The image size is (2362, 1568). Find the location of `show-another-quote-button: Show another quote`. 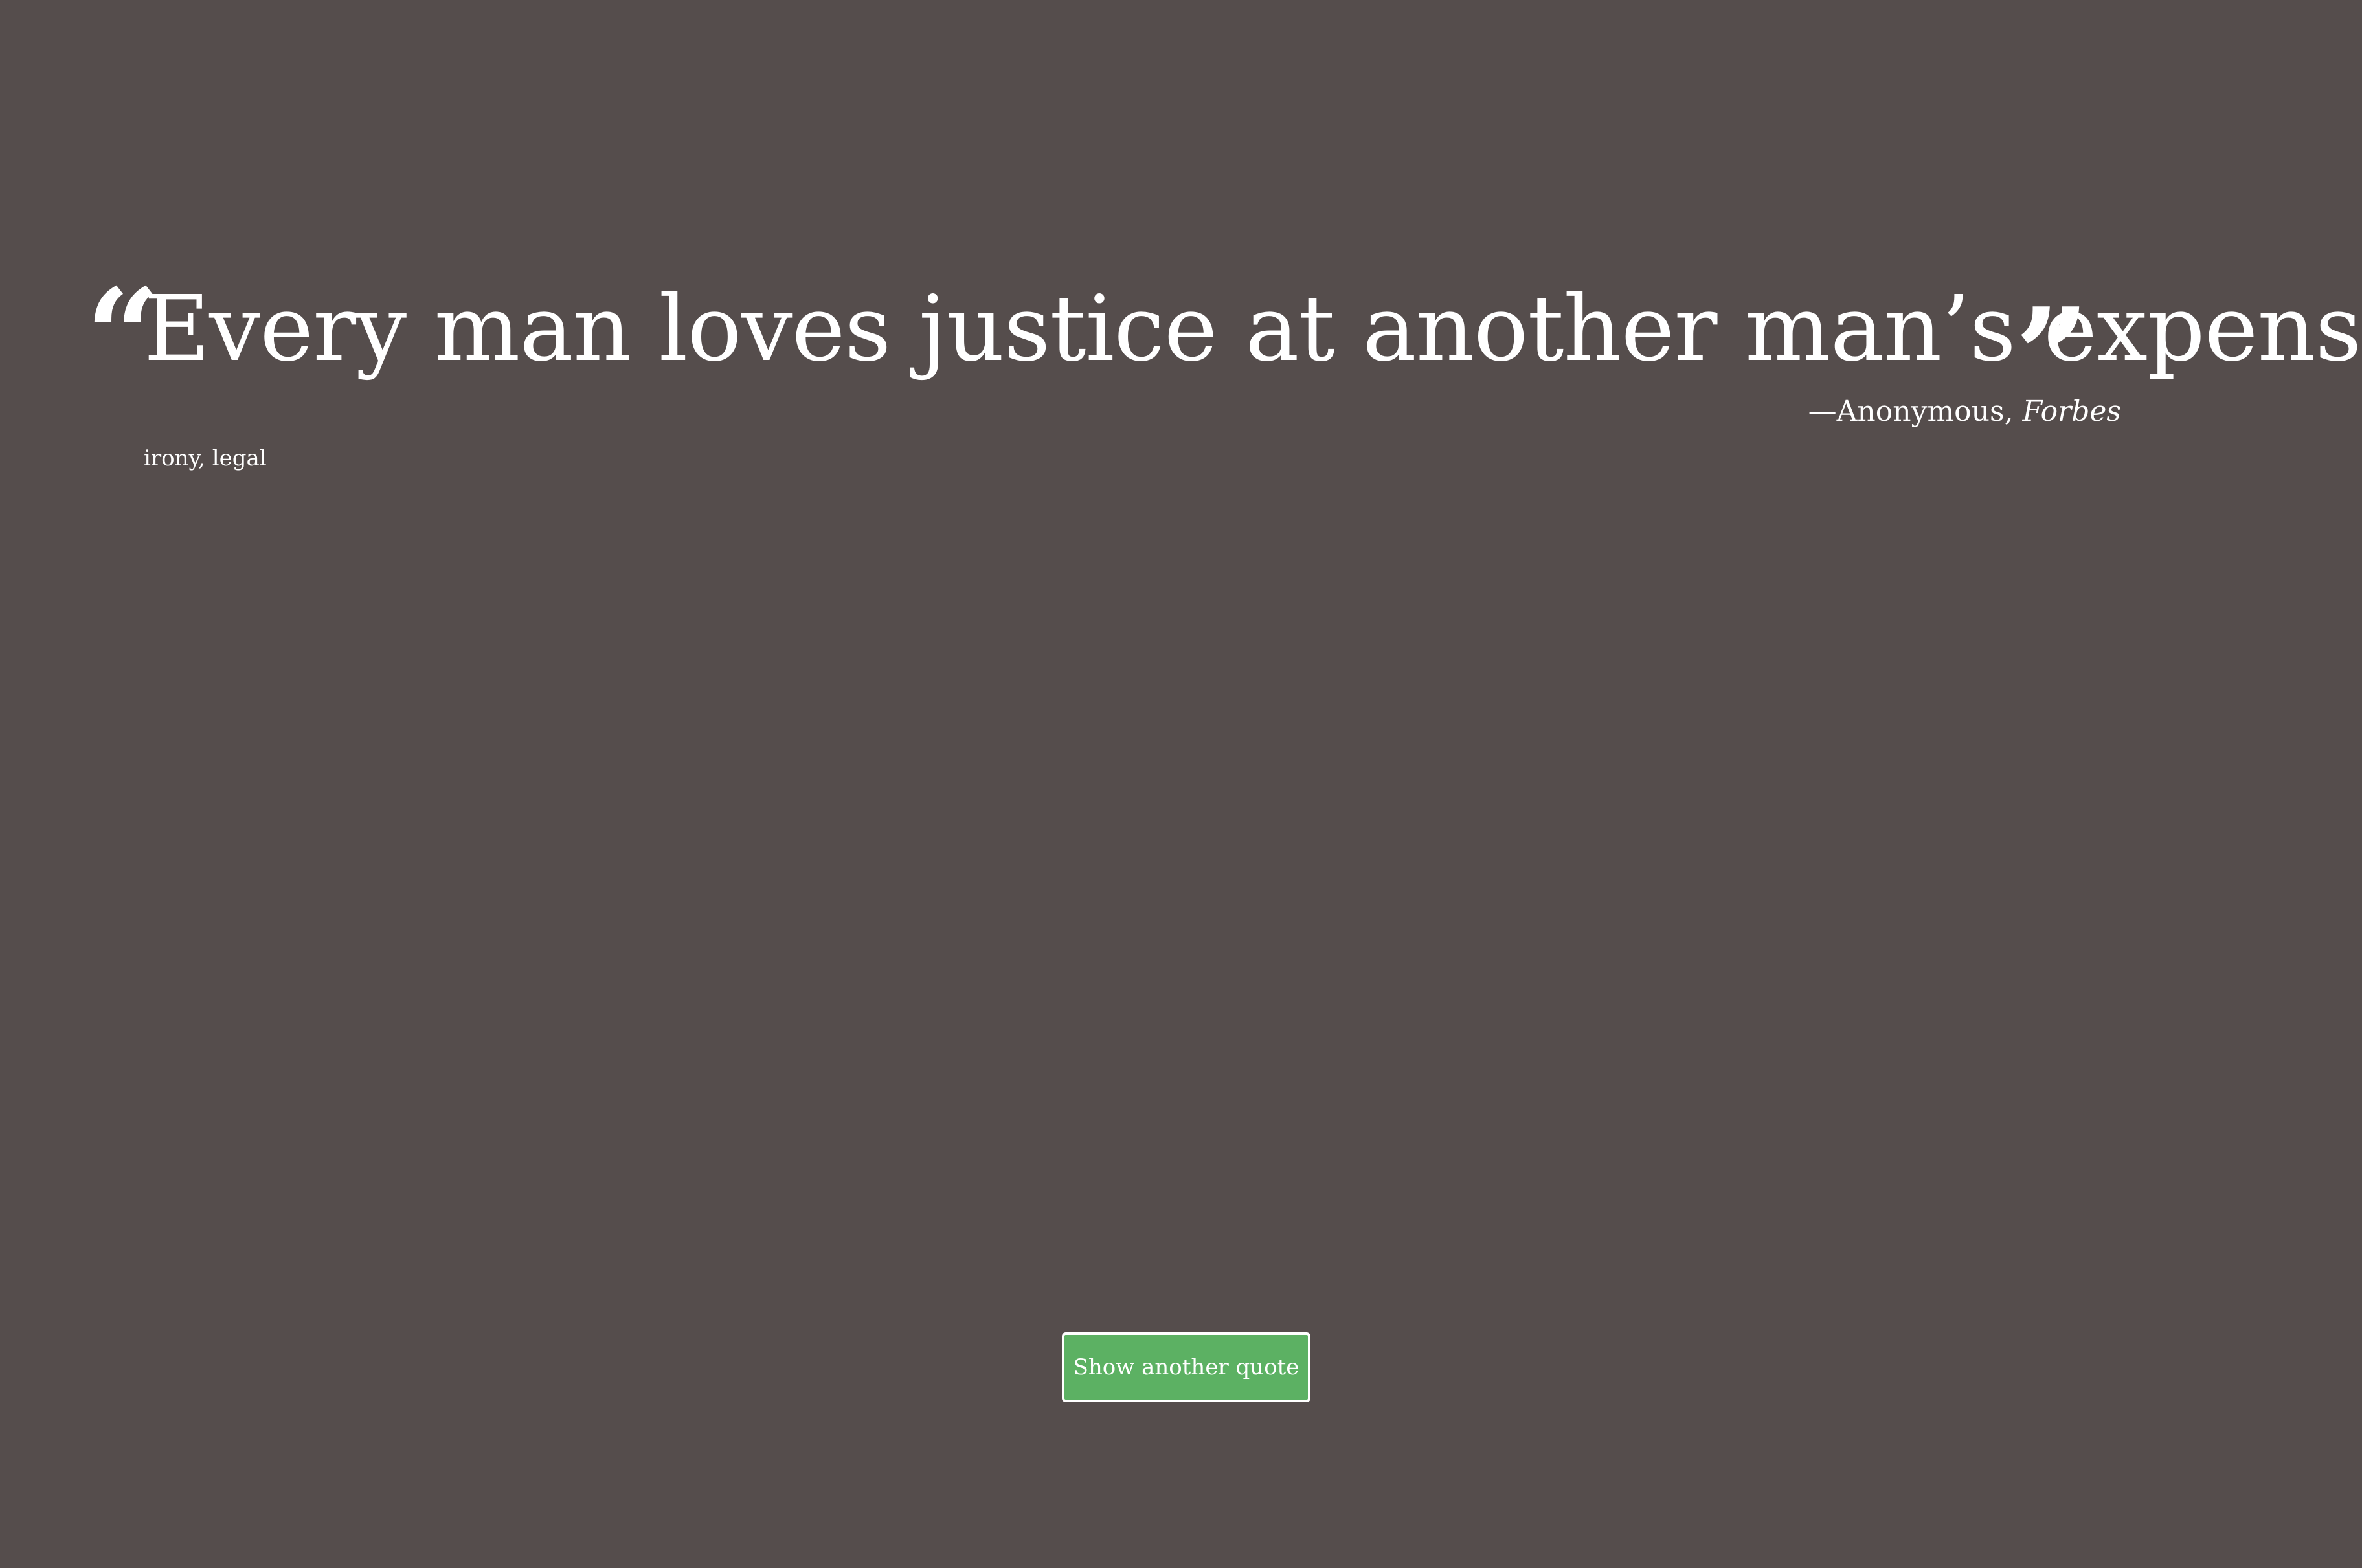

show-another-quote-button: Show another quote is located at coordinates (1186, 1367).